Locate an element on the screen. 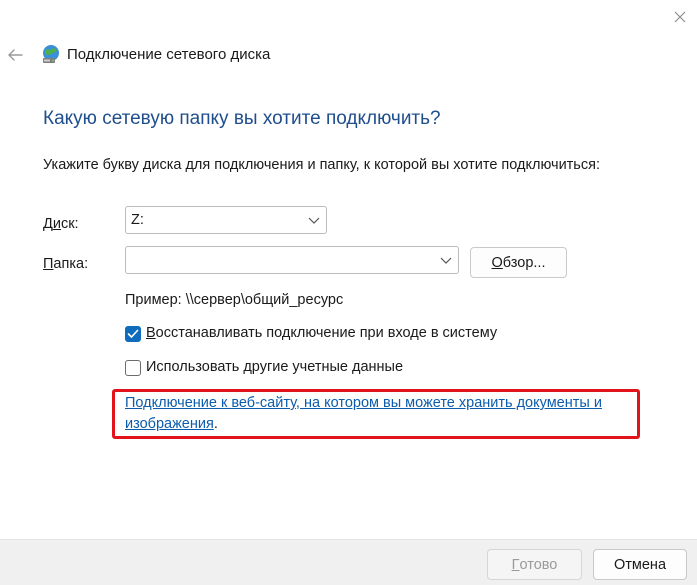  back-button is located at coordinates (15, 55).